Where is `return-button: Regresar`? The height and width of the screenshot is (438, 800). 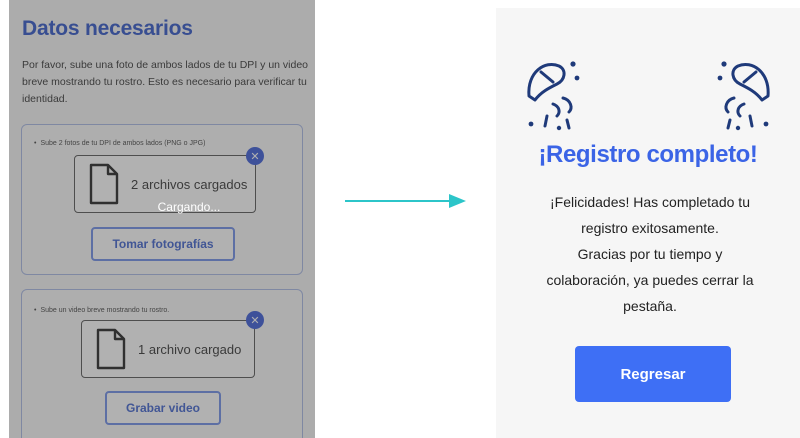
return-button: Regresar is located at coordinates (653, 374).